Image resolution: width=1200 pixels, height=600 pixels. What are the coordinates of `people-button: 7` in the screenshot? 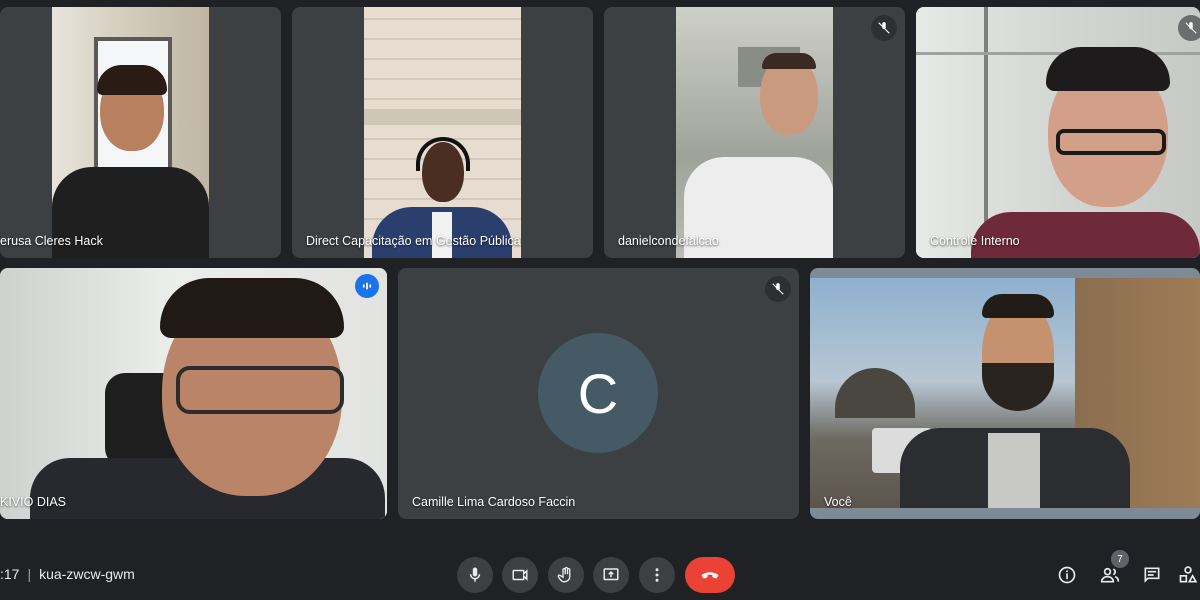 It's located at (1112, 570).